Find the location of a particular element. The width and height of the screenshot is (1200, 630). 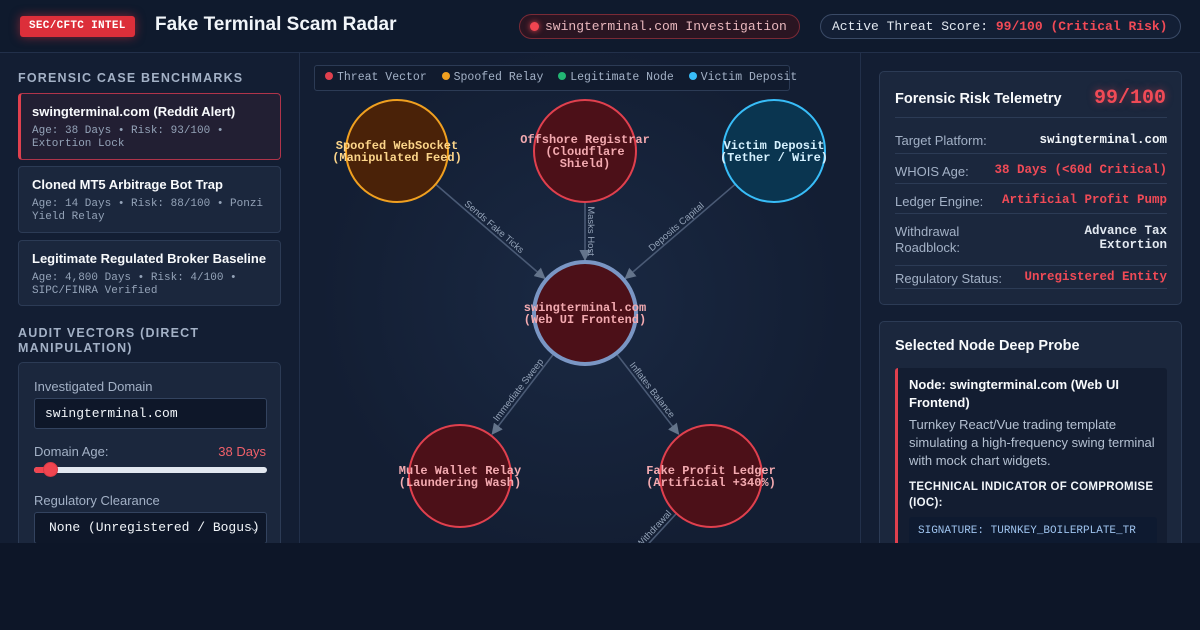

telemetry-value: 38 Days (<60d Critical) is located at coordinates (1080, 170).